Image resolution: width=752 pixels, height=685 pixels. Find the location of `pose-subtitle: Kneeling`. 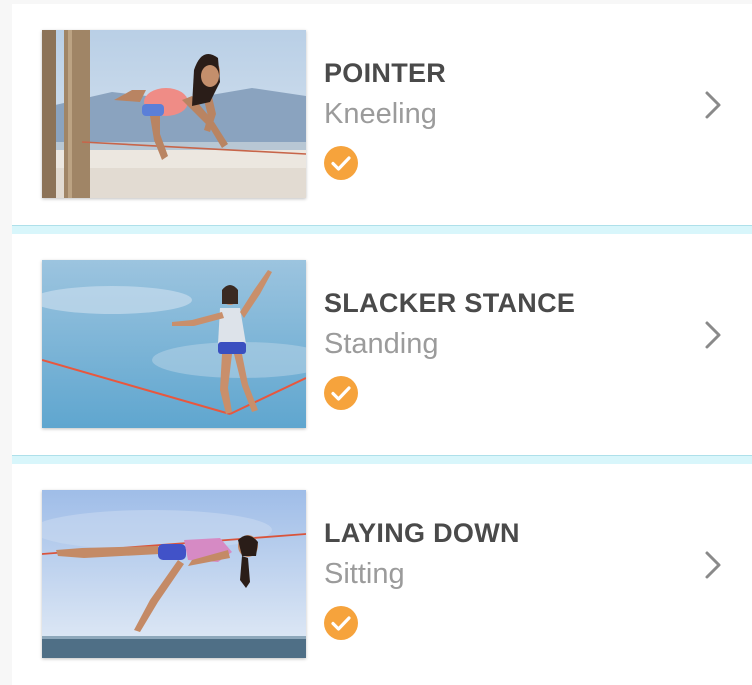

pose-subtitle: Kneeling is located at coordinates (380, 114).